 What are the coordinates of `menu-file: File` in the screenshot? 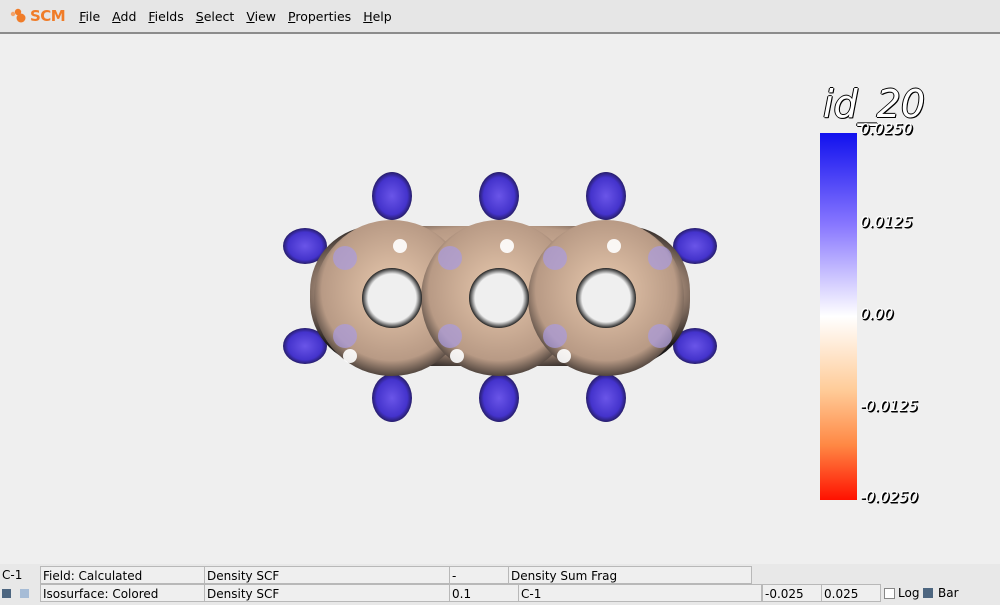 It's located at (89, 16).